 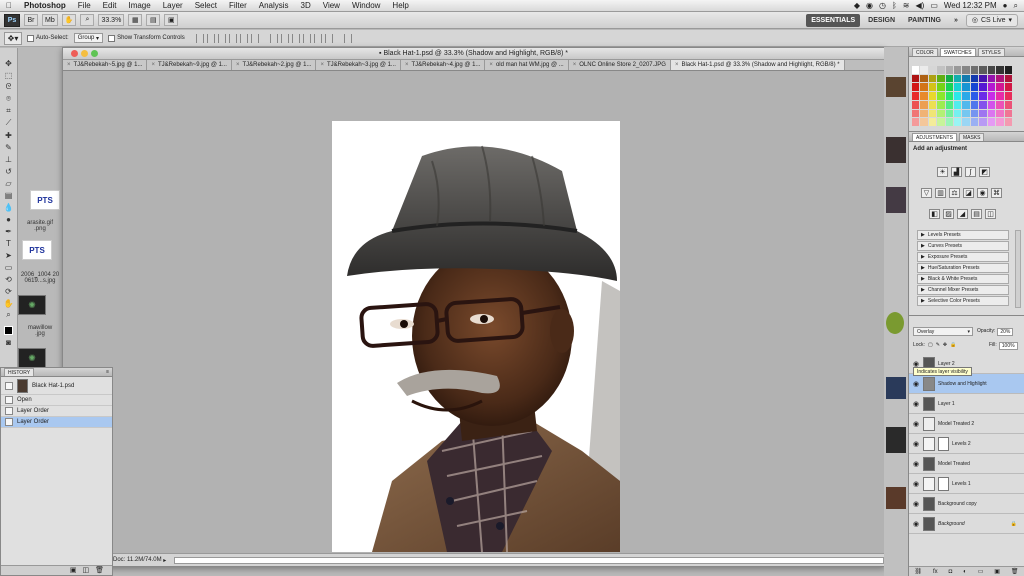 I want to click on layer-row: ◉ Levels 1, so click(x=966, y=484).